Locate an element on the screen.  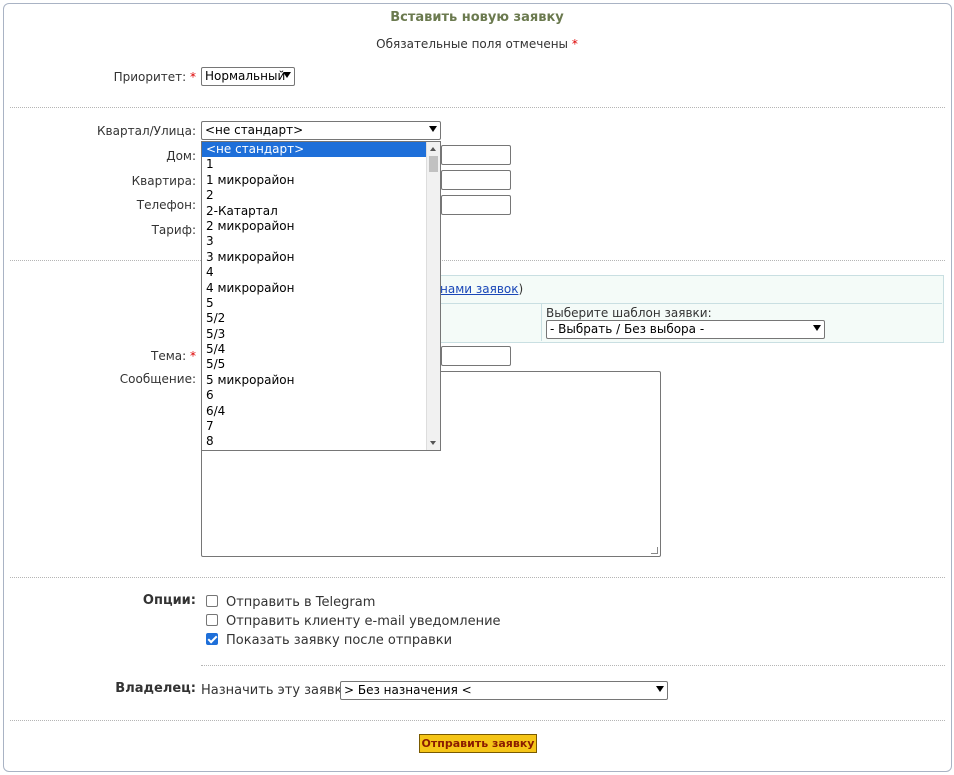
dropdown-option: 3 is located at coordinates (321, 241).